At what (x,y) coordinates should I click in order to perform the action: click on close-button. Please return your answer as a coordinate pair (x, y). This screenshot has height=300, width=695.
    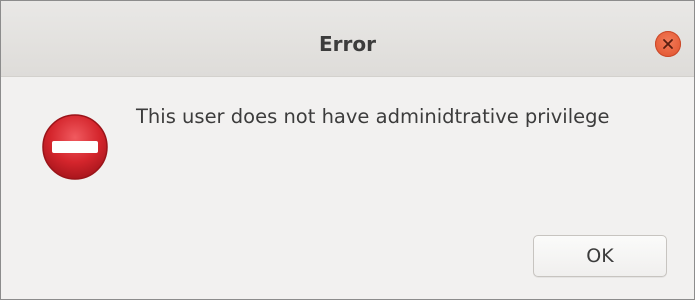
    Looking at the image, I should click on (668, 44).